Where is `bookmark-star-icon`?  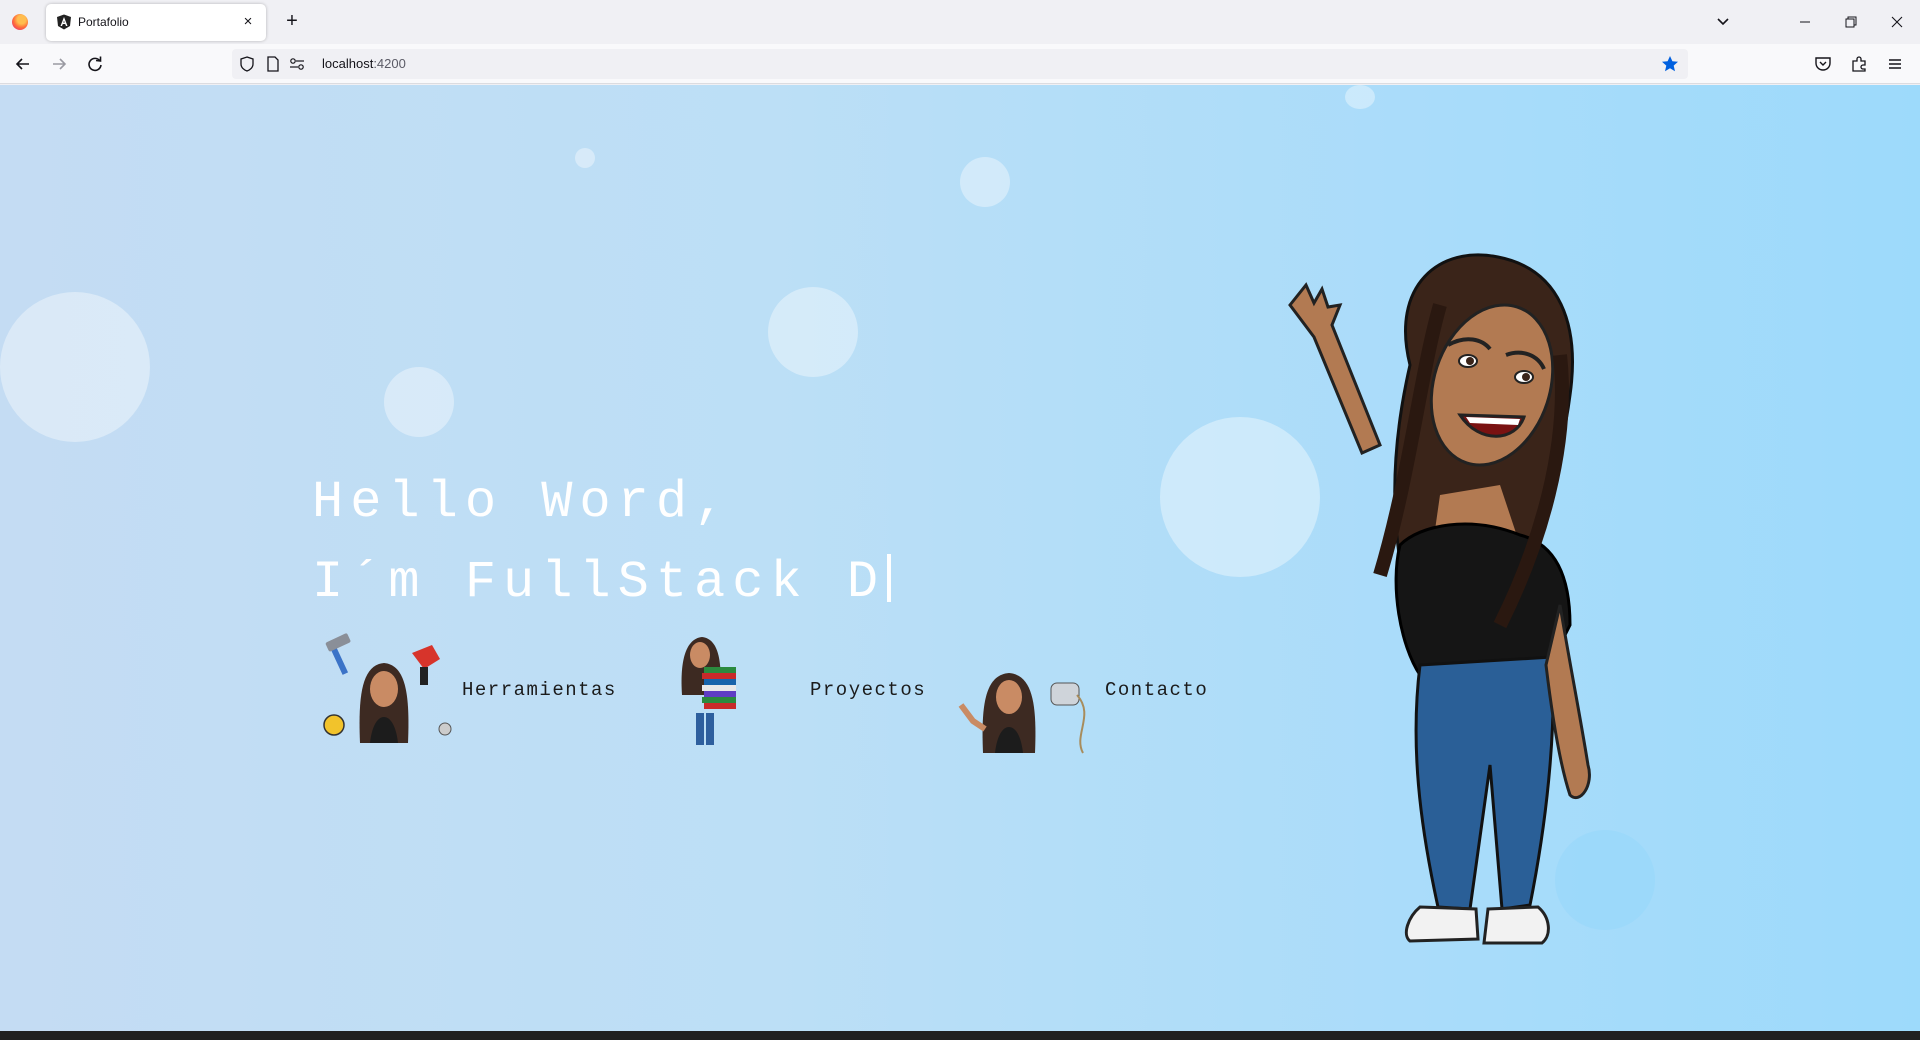 bookmark-star-icon is located at coordinates (1670, 64).